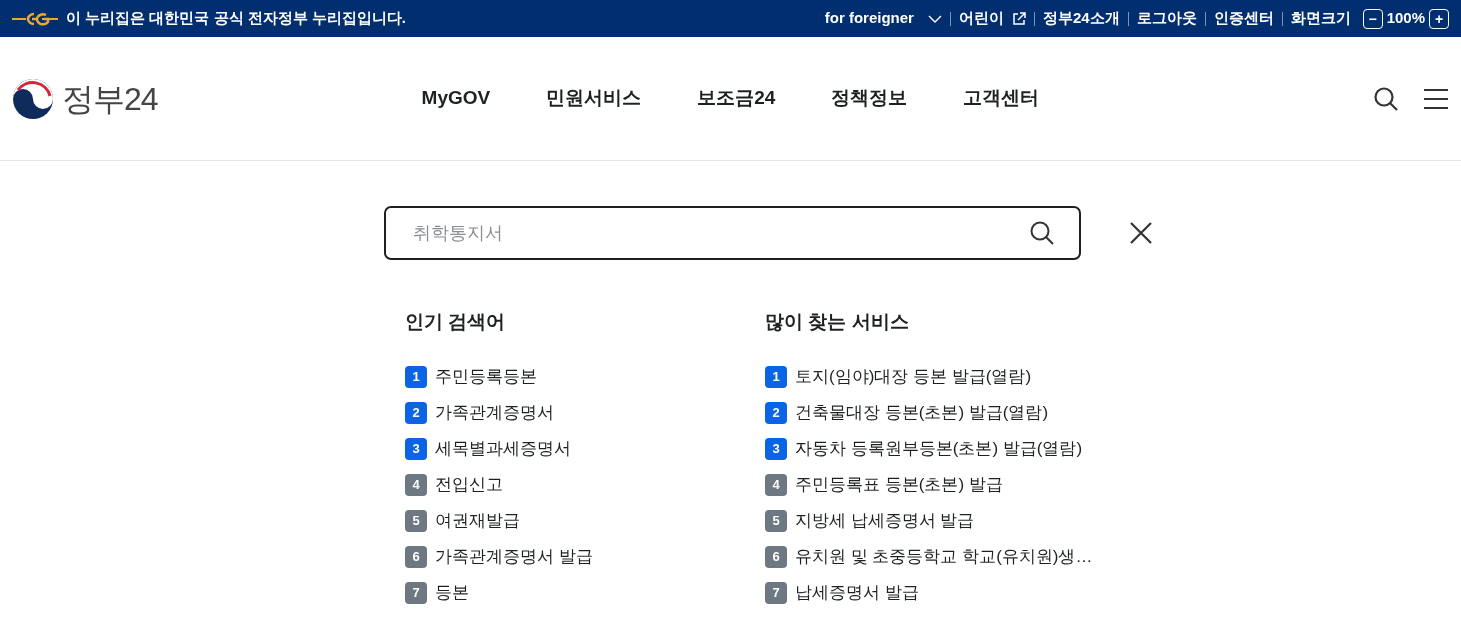 This screenshot has width=1461, height=639. What do you see at coordinates (236, 18) in the screenshot?
I see `official-site-notice: 이 누리집은 대한민국 공식 전자정부 누리집입니다.` at bounding box center [236, 18].